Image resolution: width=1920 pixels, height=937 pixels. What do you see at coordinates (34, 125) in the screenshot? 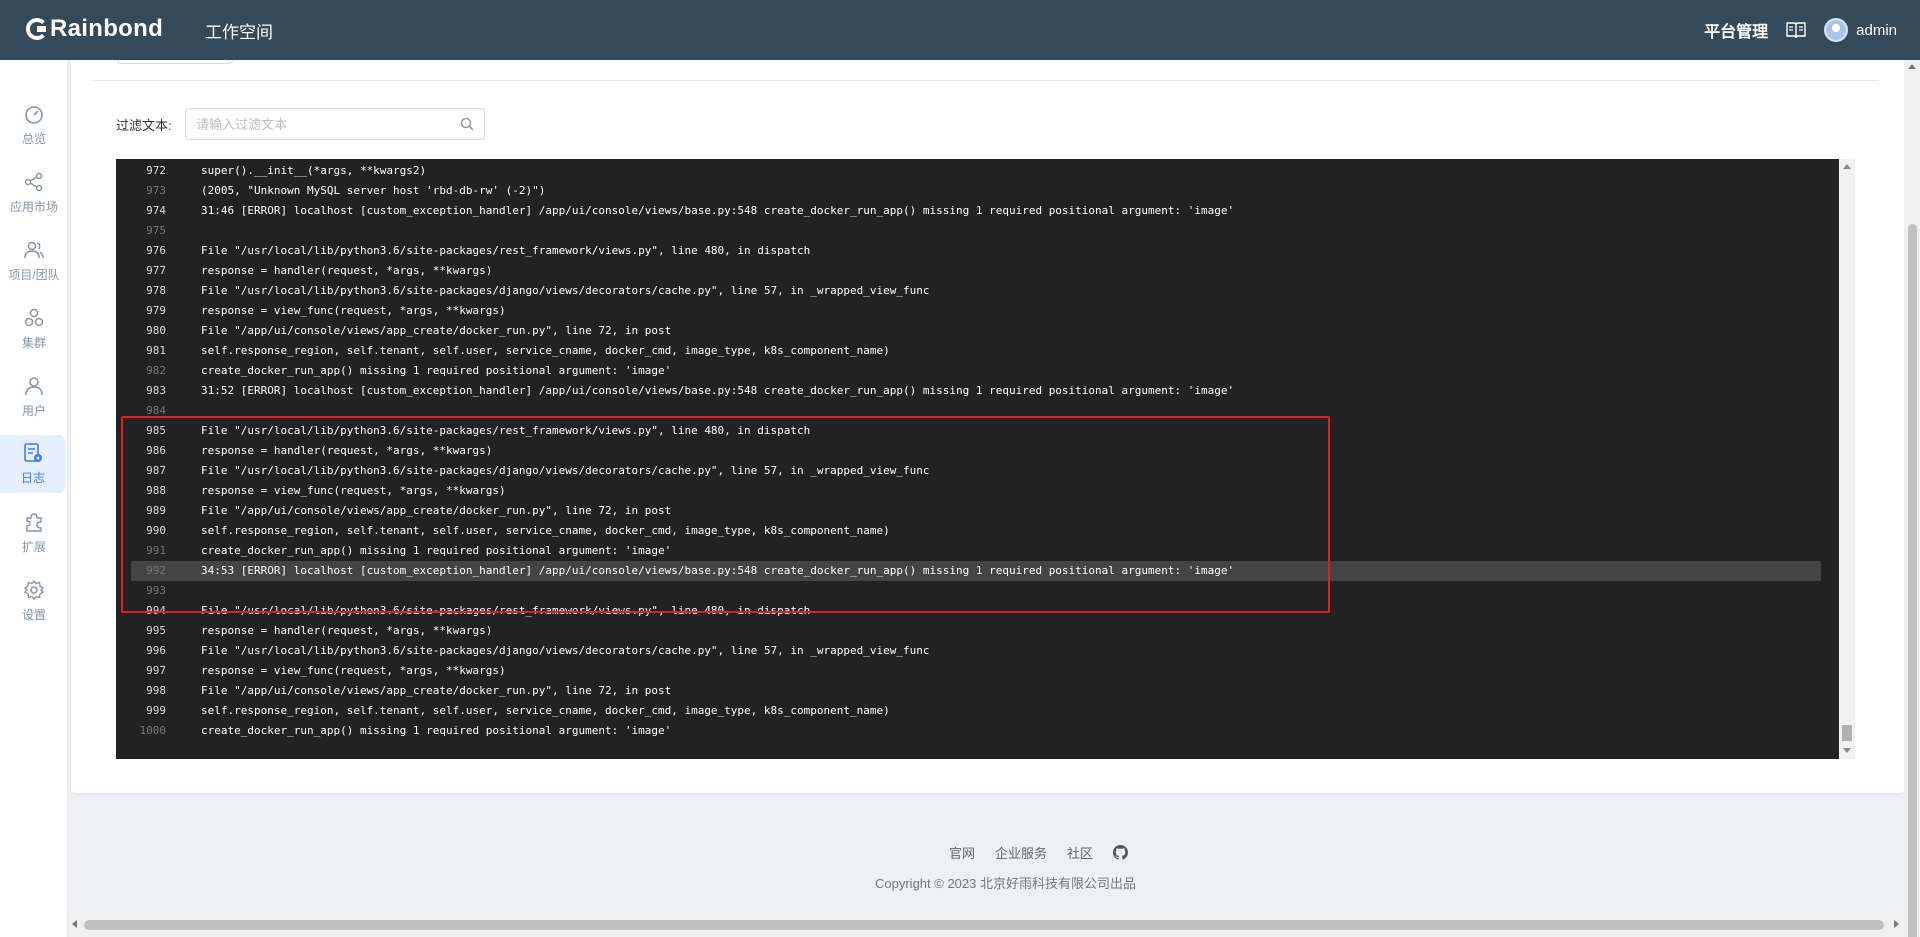
I see `sidebar-item-overview: 总览` at bounding box center [34, 125].